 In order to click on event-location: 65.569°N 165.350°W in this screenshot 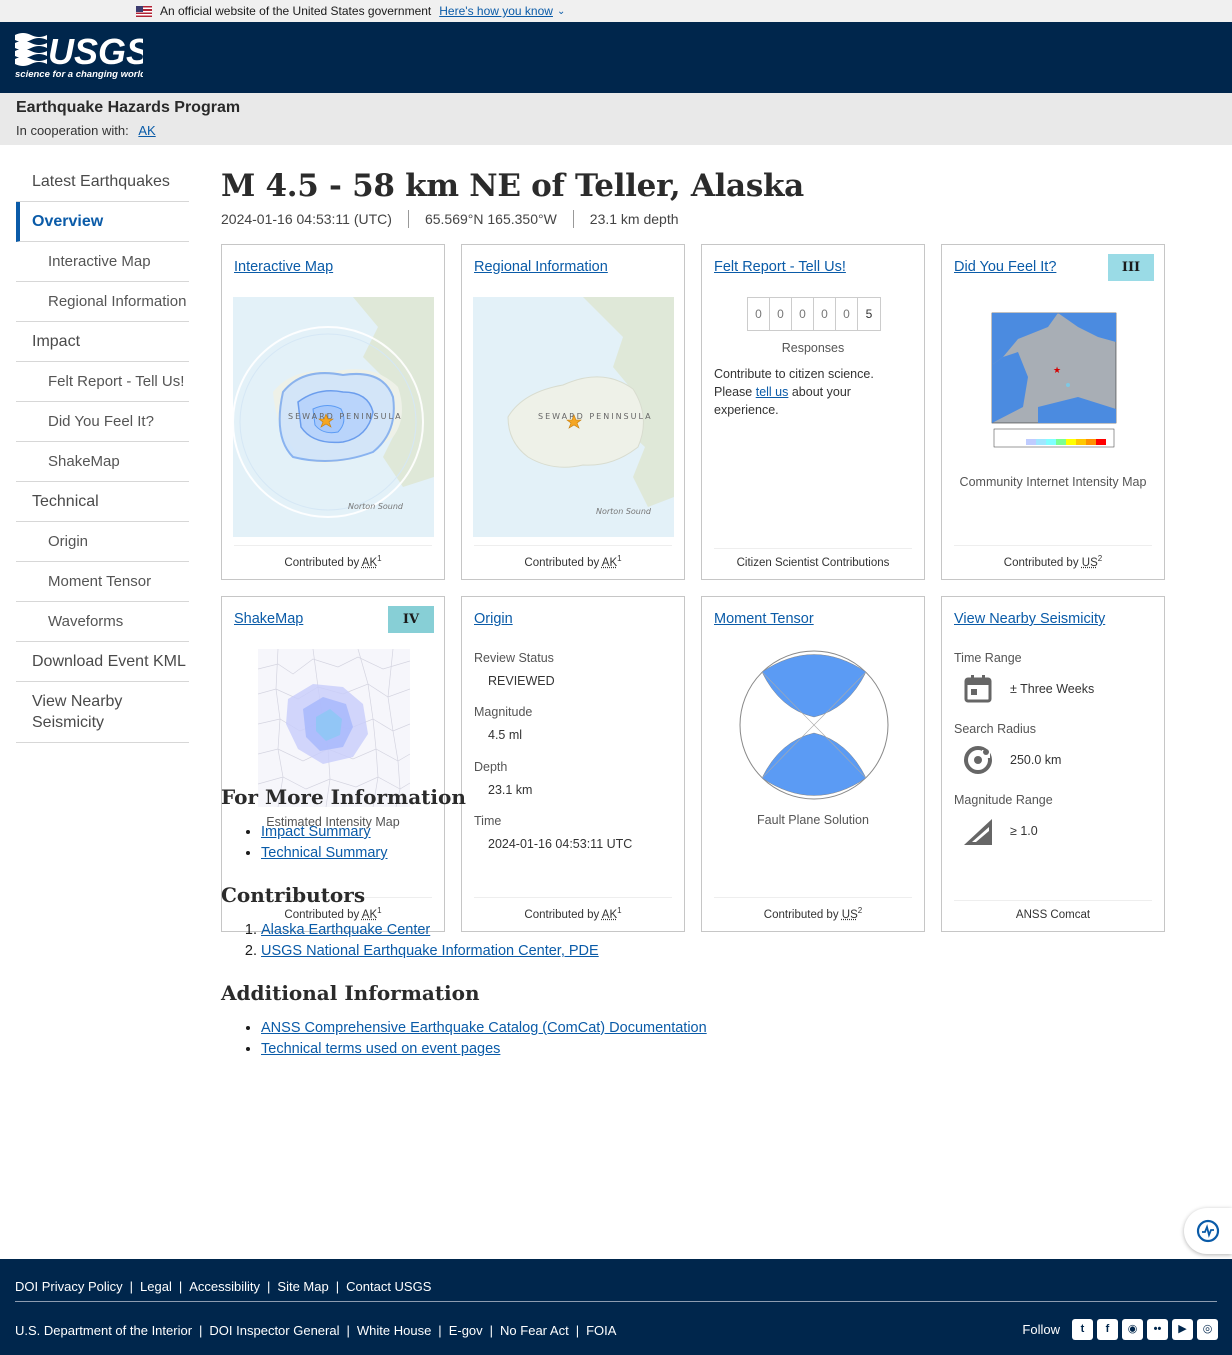, I will do `click(490, 219)`.